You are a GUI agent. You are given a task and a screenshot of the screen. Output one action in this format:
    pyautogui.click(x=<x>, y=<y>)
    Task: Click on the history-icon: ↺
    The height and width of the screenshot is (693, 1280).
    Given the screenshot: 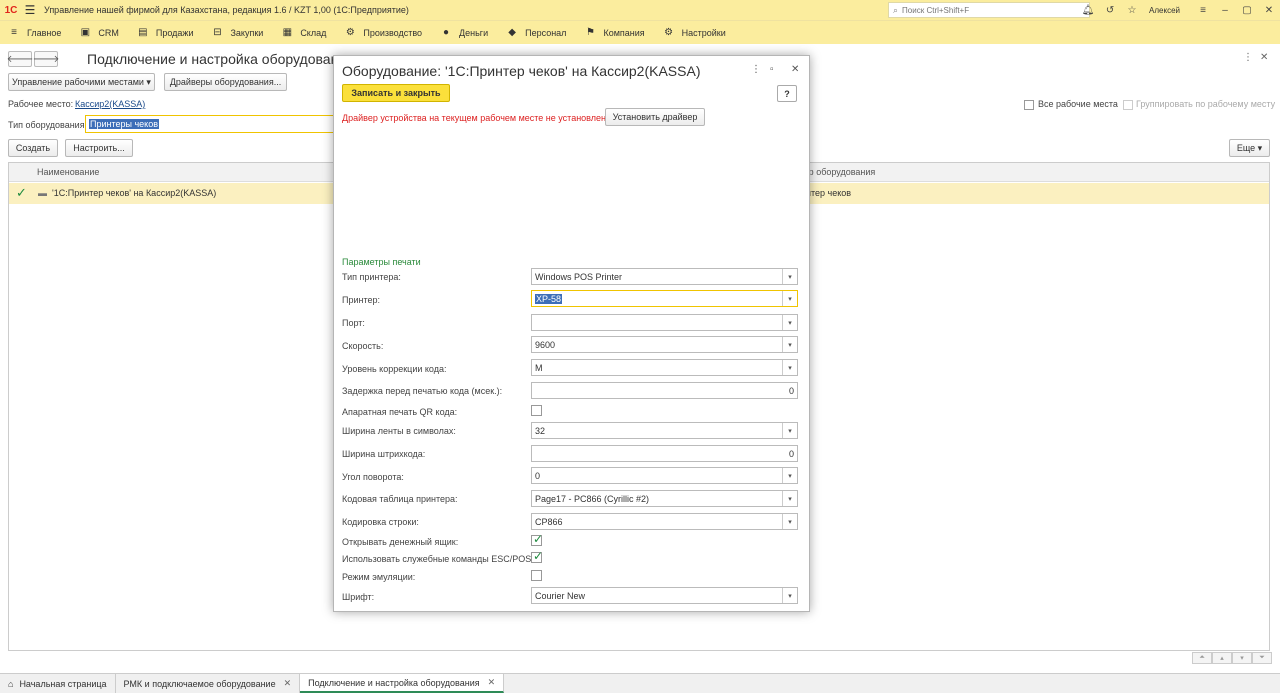 What is the action you would take?
    pyautogui.click(x=1110, y=10)
    